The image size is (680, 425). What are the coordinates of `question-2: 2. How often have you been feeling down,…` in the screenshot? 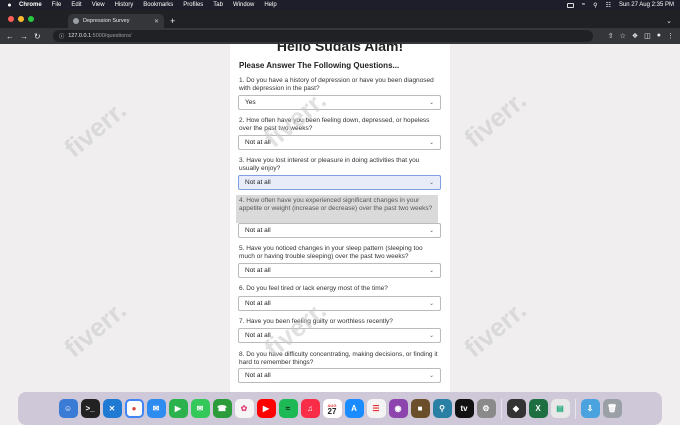 It's located at (334, 124).